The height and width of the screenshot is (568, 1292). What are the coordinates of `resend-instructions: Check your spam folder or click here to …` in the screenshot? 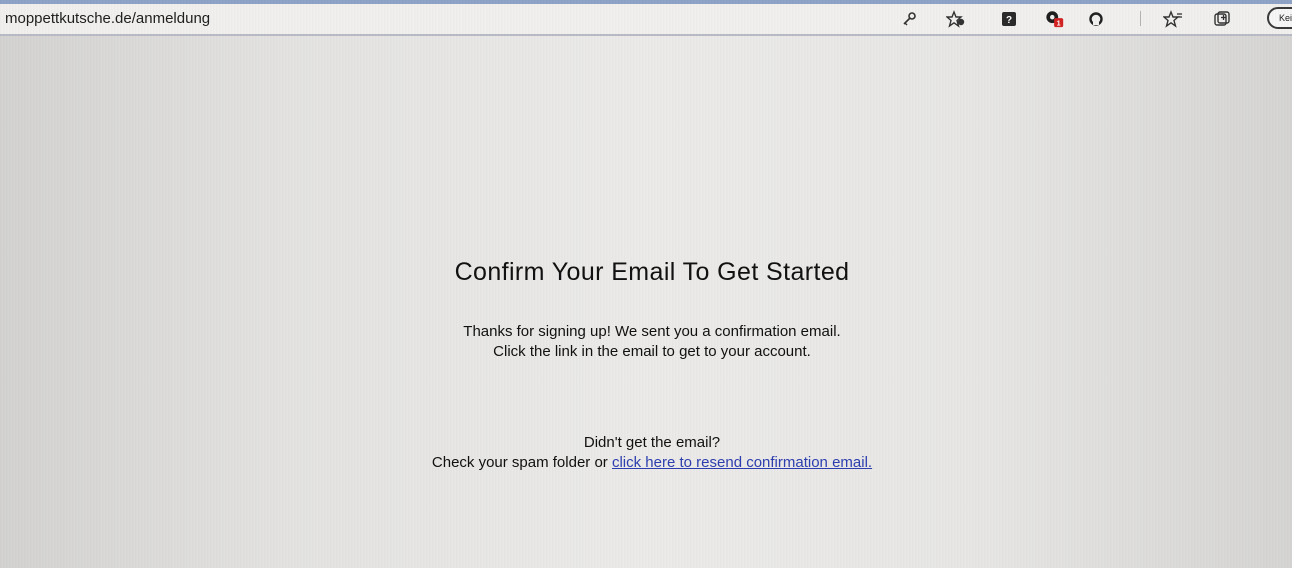 It's located at (652, 463).